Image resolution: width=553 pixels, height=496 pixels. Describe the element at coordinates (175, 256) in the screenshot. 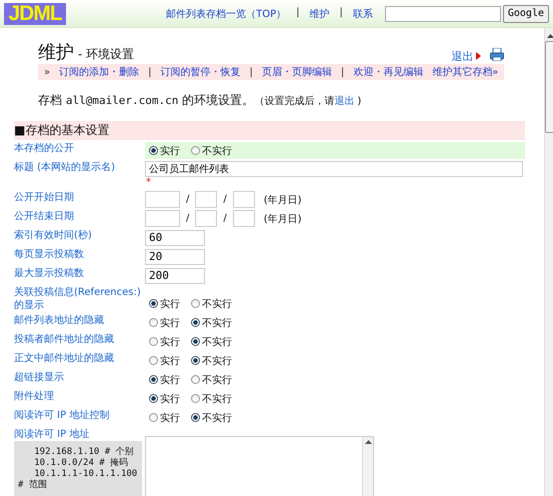

I see `number-field: 20` at that location.